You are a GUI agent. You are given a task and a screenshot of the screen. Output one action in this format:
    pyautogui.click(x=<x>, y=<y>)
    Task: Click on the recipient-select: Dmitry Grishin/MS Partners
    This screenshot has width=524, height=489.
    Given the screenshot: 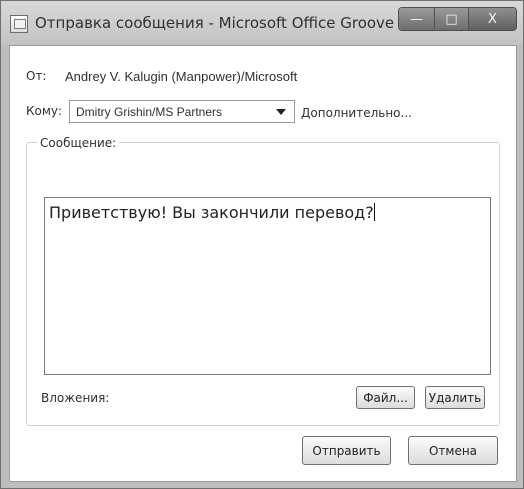 What is the action you would take?
    pyautogui.click(x=182, y=111)
    